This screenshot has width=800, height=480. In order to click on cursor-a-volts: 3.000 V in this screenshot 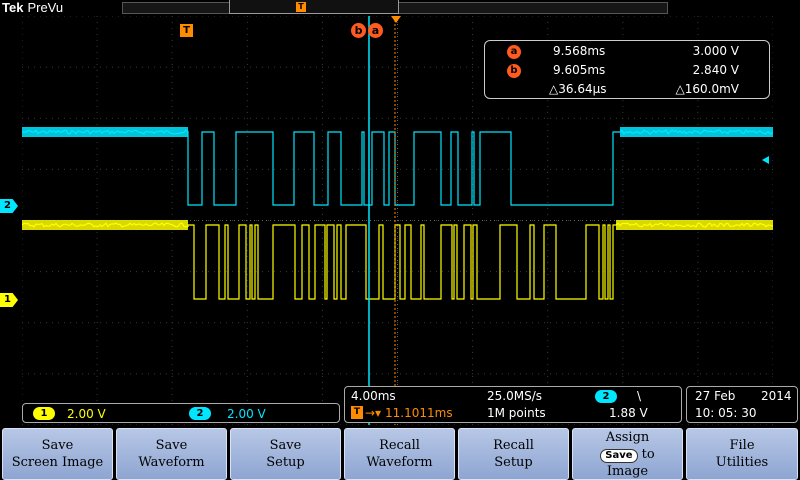, I will do `click(715, 51)`.